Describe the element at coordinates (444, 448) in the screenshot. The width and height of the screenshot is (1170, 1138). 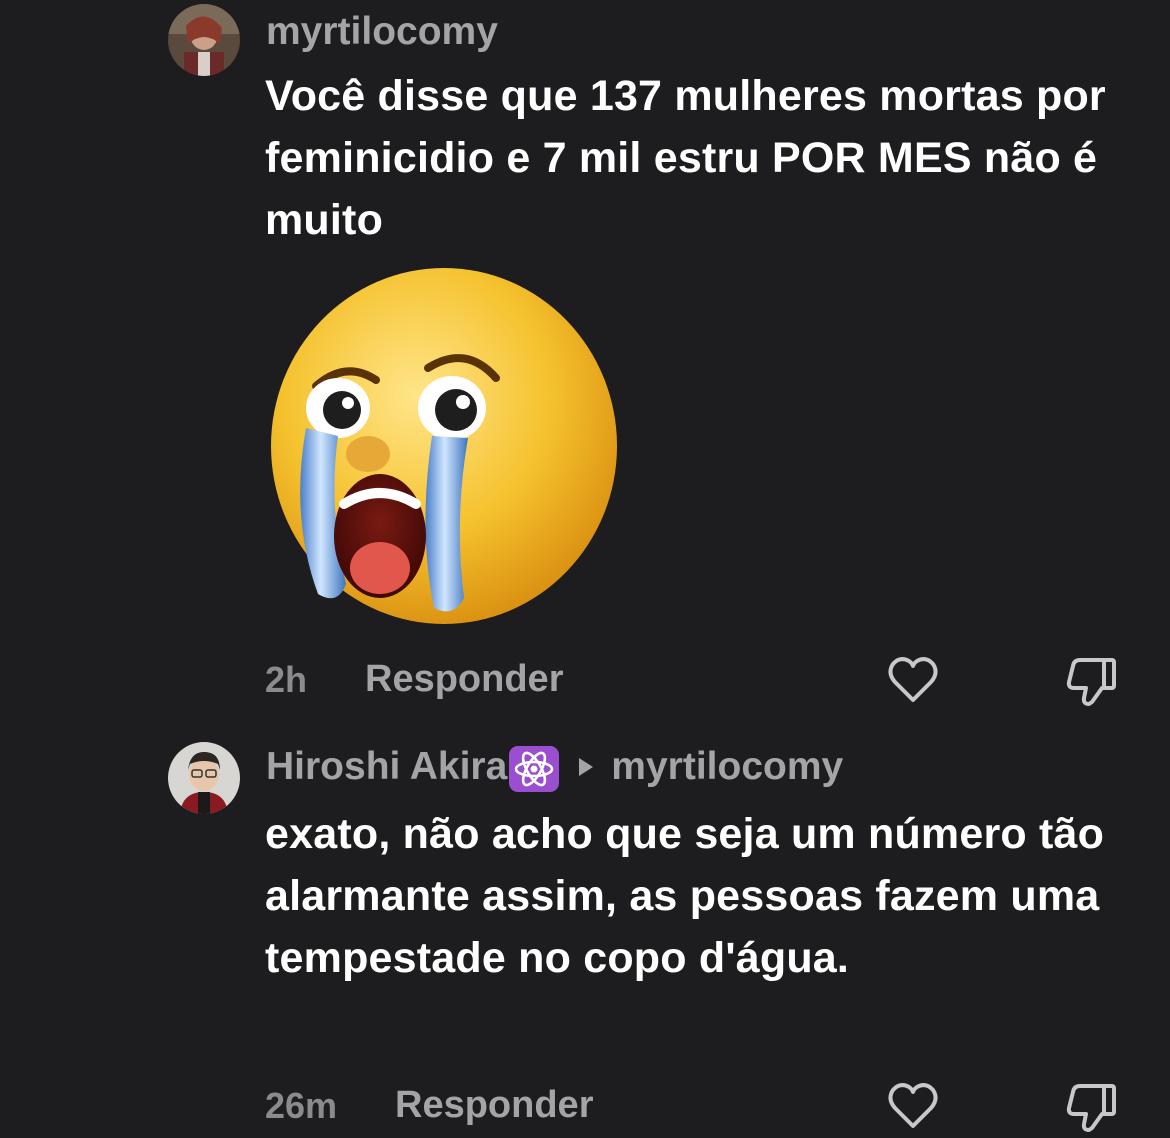
I see `loudly-crying-face-emoji` at that location.